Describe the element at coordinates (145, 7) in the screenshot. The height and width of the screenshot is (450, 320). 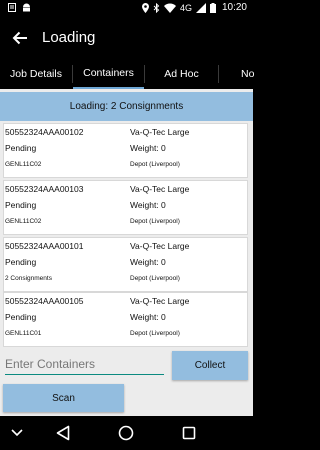
I see `location-icon` at that location.